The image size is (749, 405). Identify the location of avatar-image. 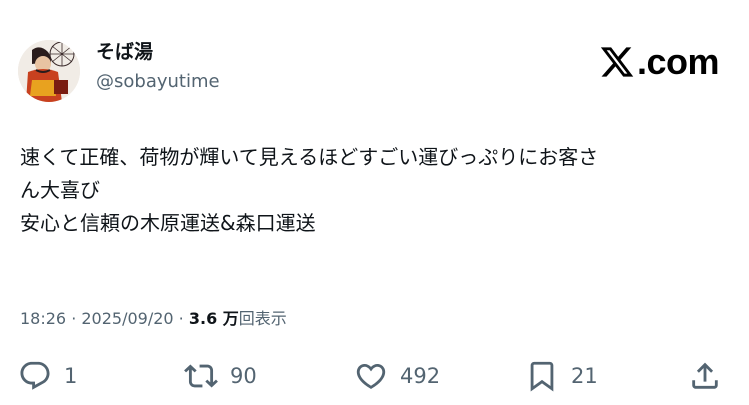
(49, 71).